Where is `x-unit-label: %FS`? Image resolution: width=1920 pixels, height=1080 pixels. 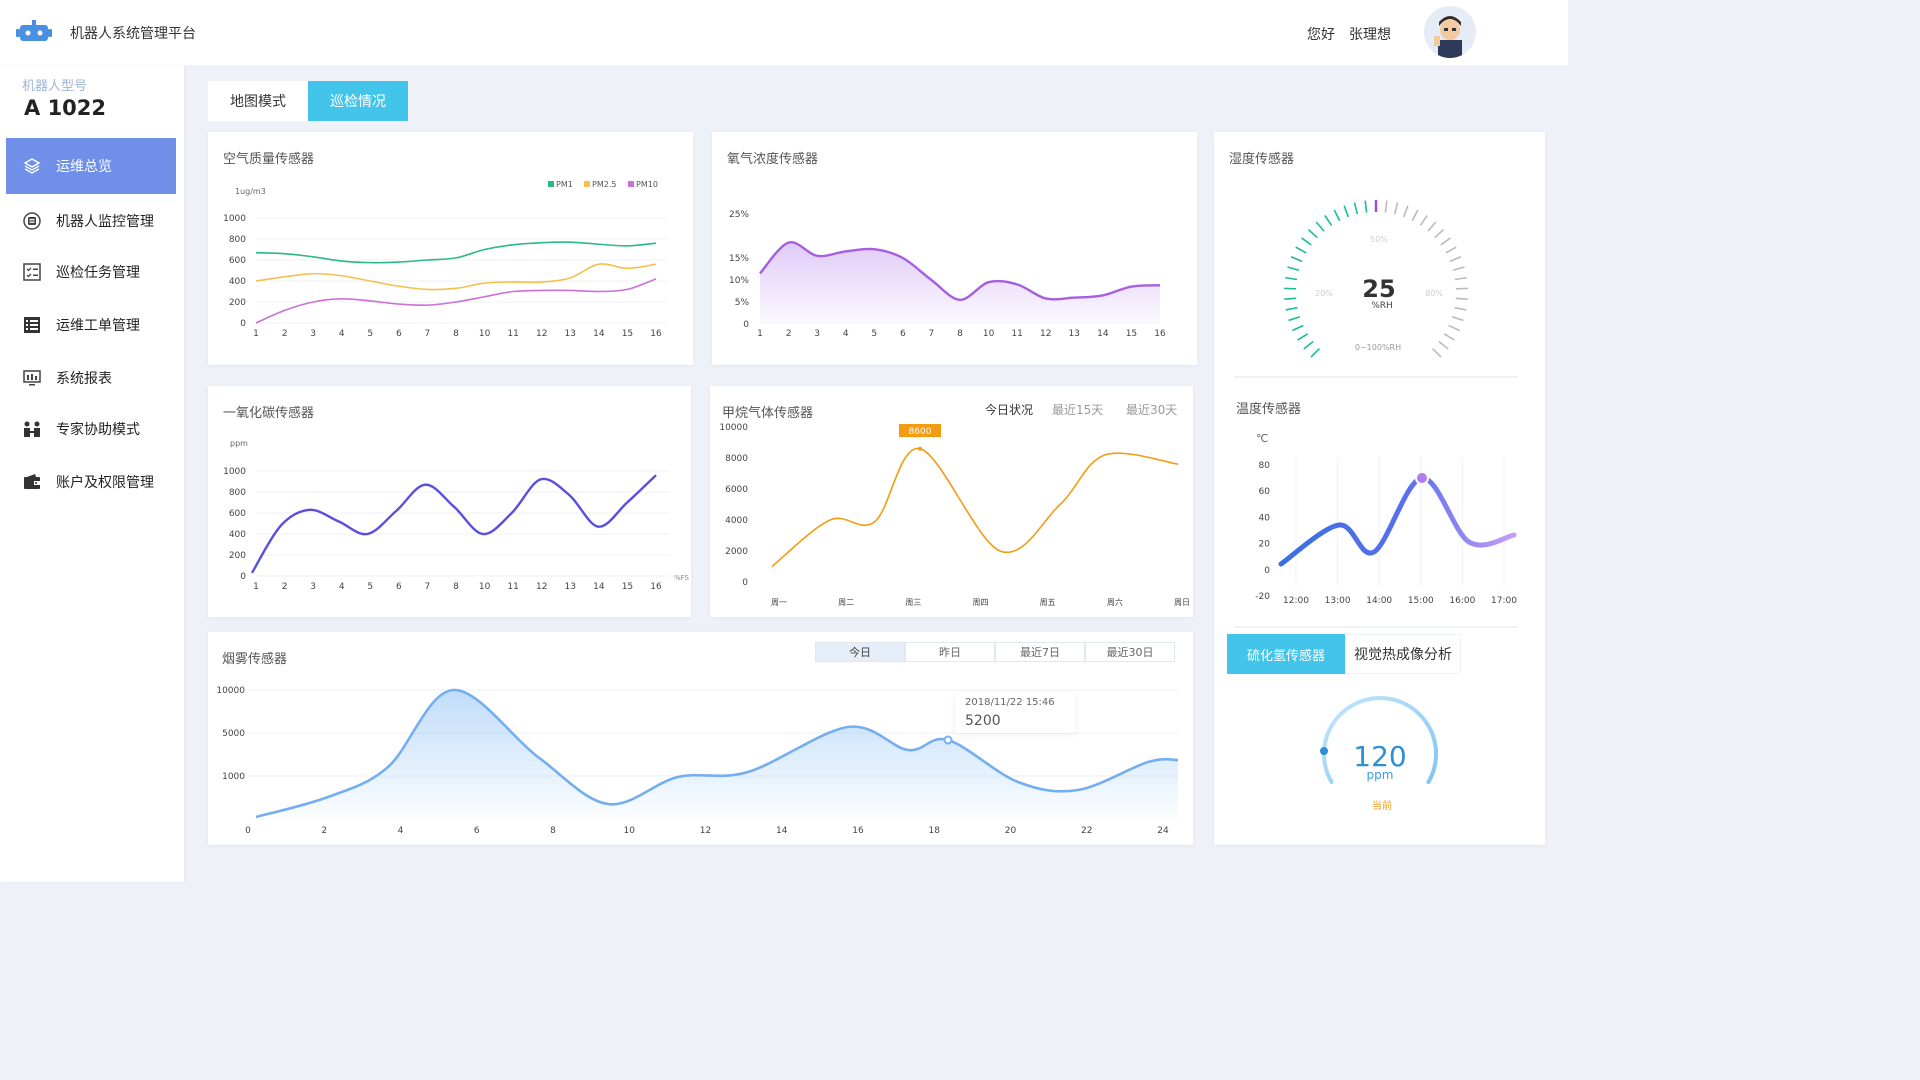 x-unit-label: %FS is located at coordinates (682, 578).